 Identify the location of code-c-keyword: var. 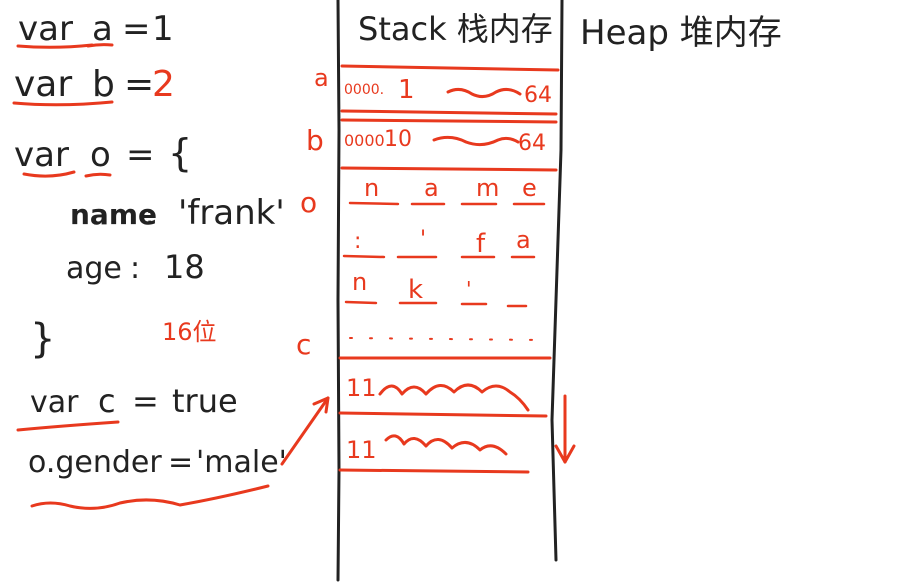
(54, 402).